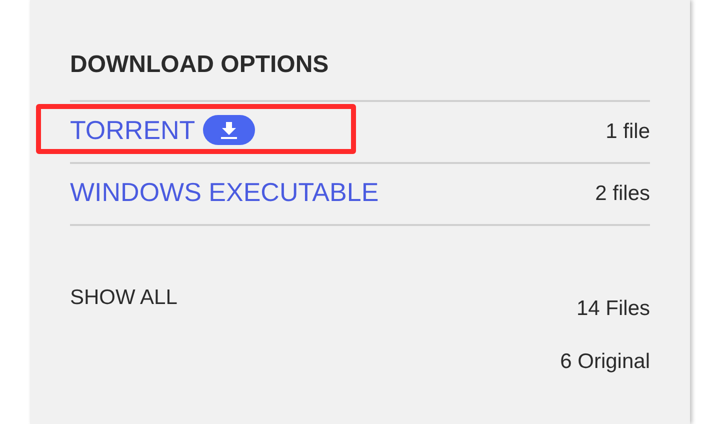  I want to click on original-count: 6 Original, so click(605, 362).